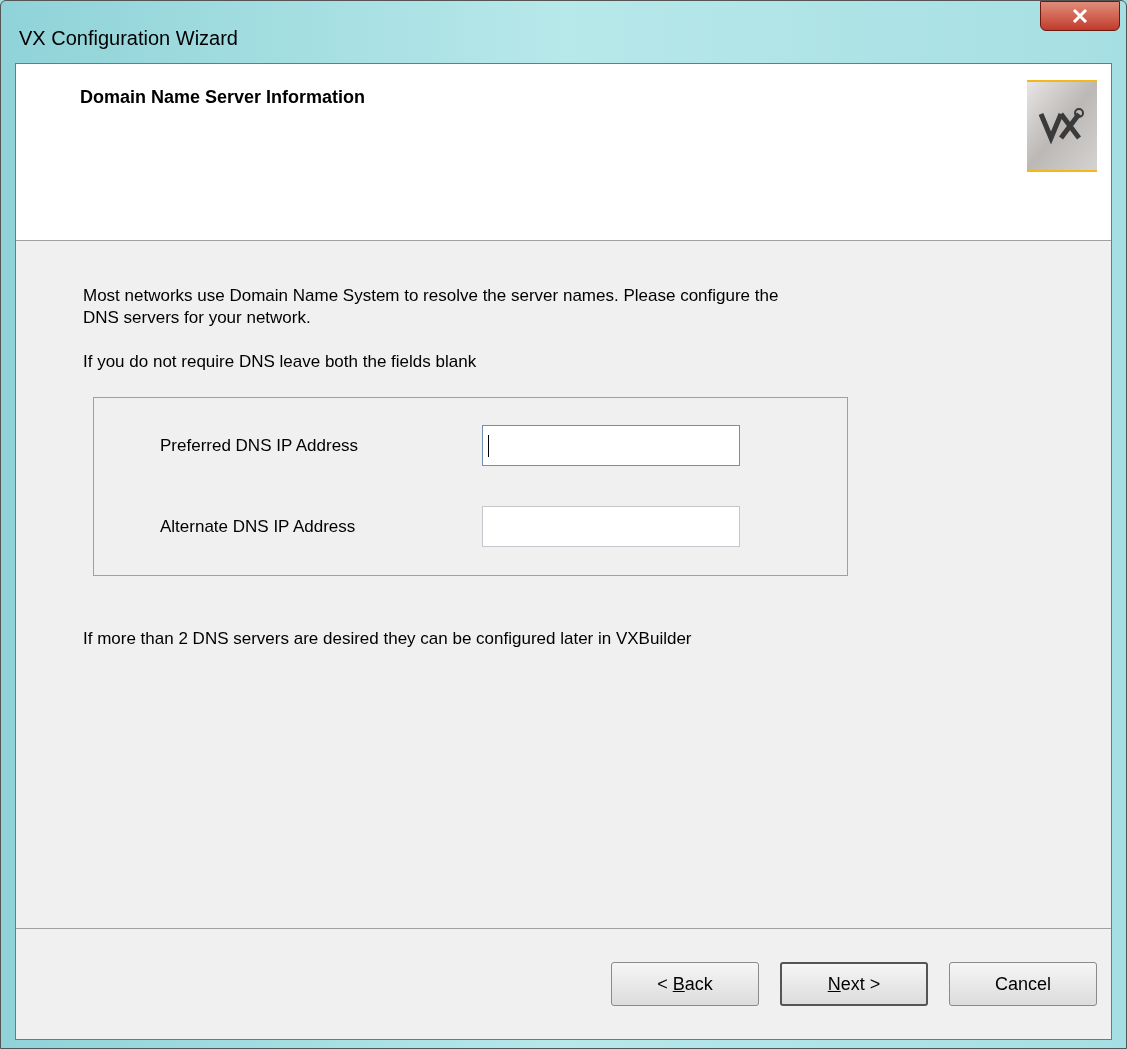 Image resolution: width=1127 pixels, height=1049 pixels. What do you see at coordinates (854, 984) in the screenshot?
I see `wizard-button: Next >` at bounding box center [854, 984].